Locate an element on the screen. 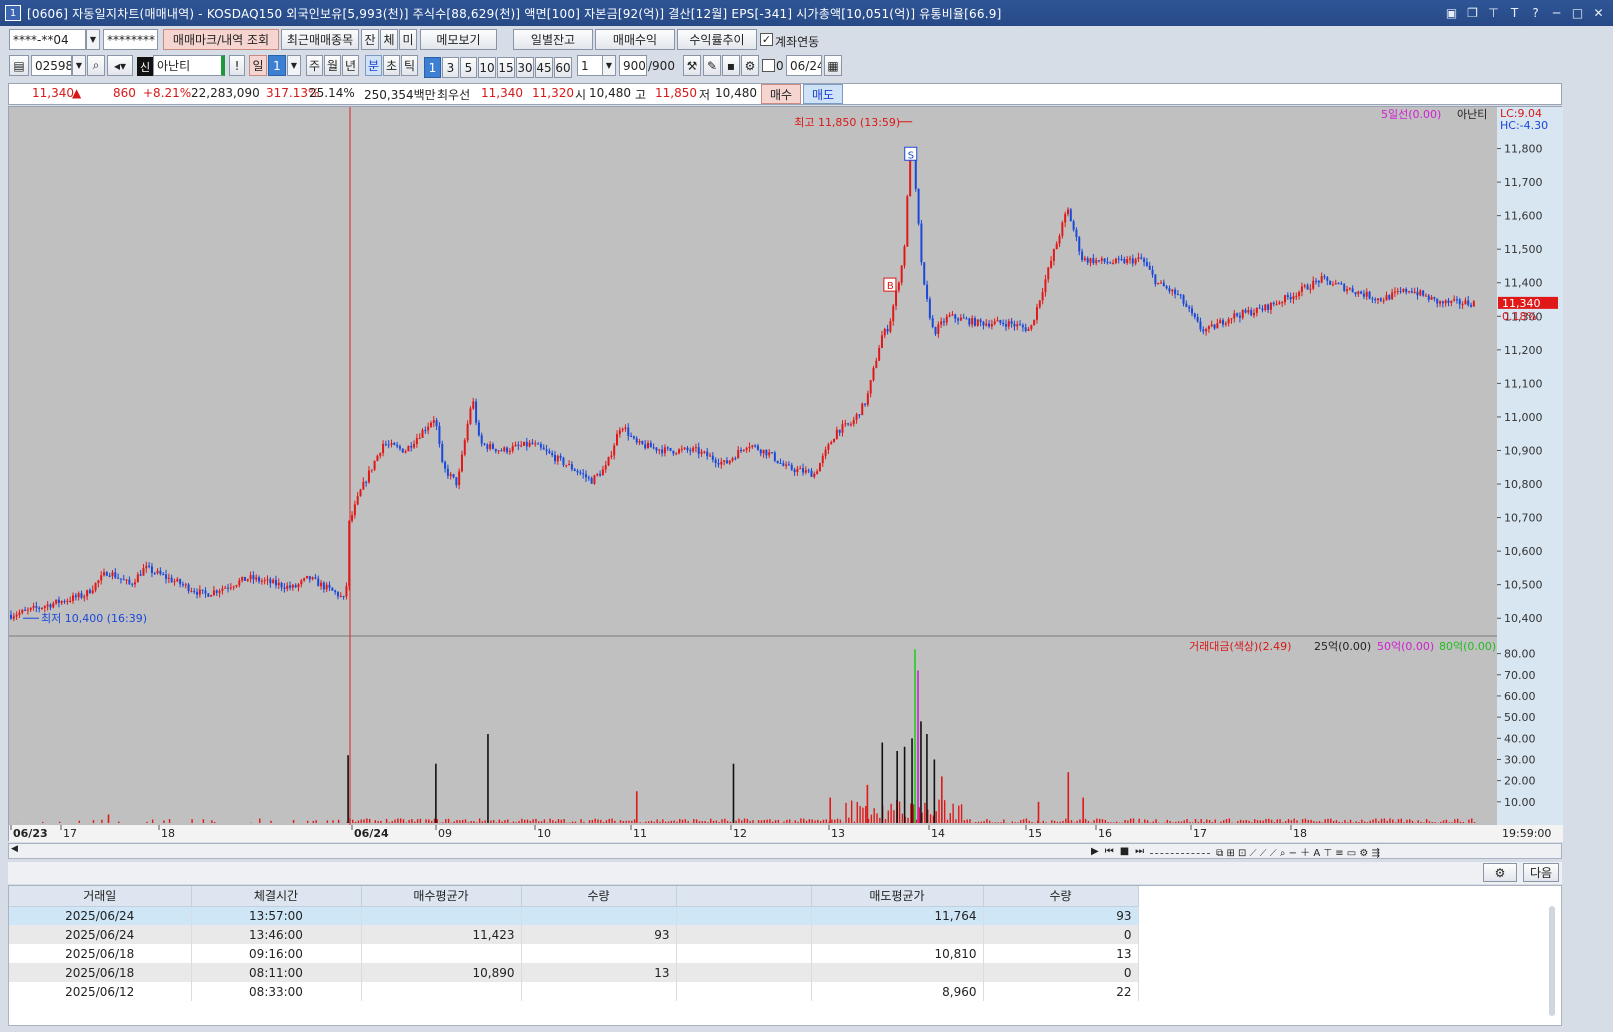 The image size is (1613, 1032). forward-icon: ⏭ is located at coordinates (1139, 851).